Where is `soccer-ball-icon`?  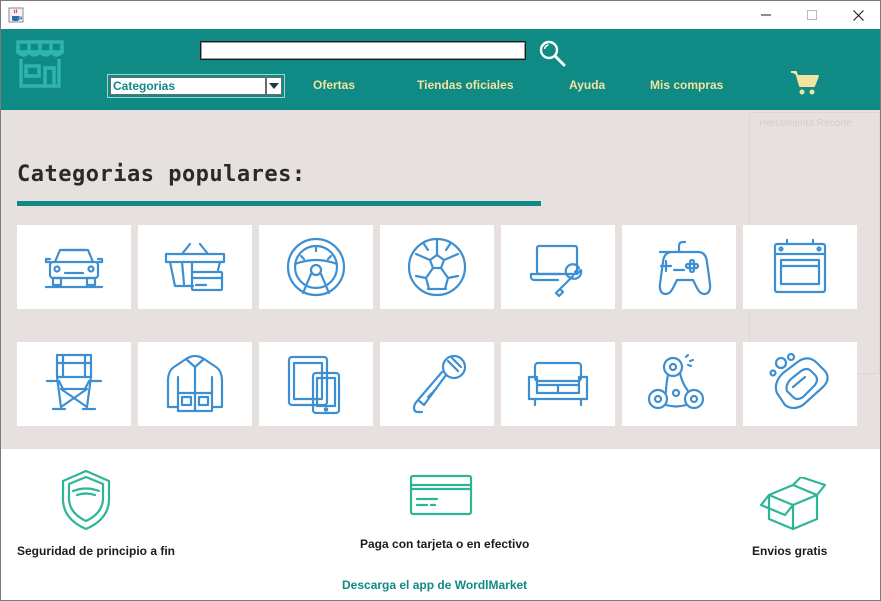
soccer-ball-icon is located at coordinates (437, 267).